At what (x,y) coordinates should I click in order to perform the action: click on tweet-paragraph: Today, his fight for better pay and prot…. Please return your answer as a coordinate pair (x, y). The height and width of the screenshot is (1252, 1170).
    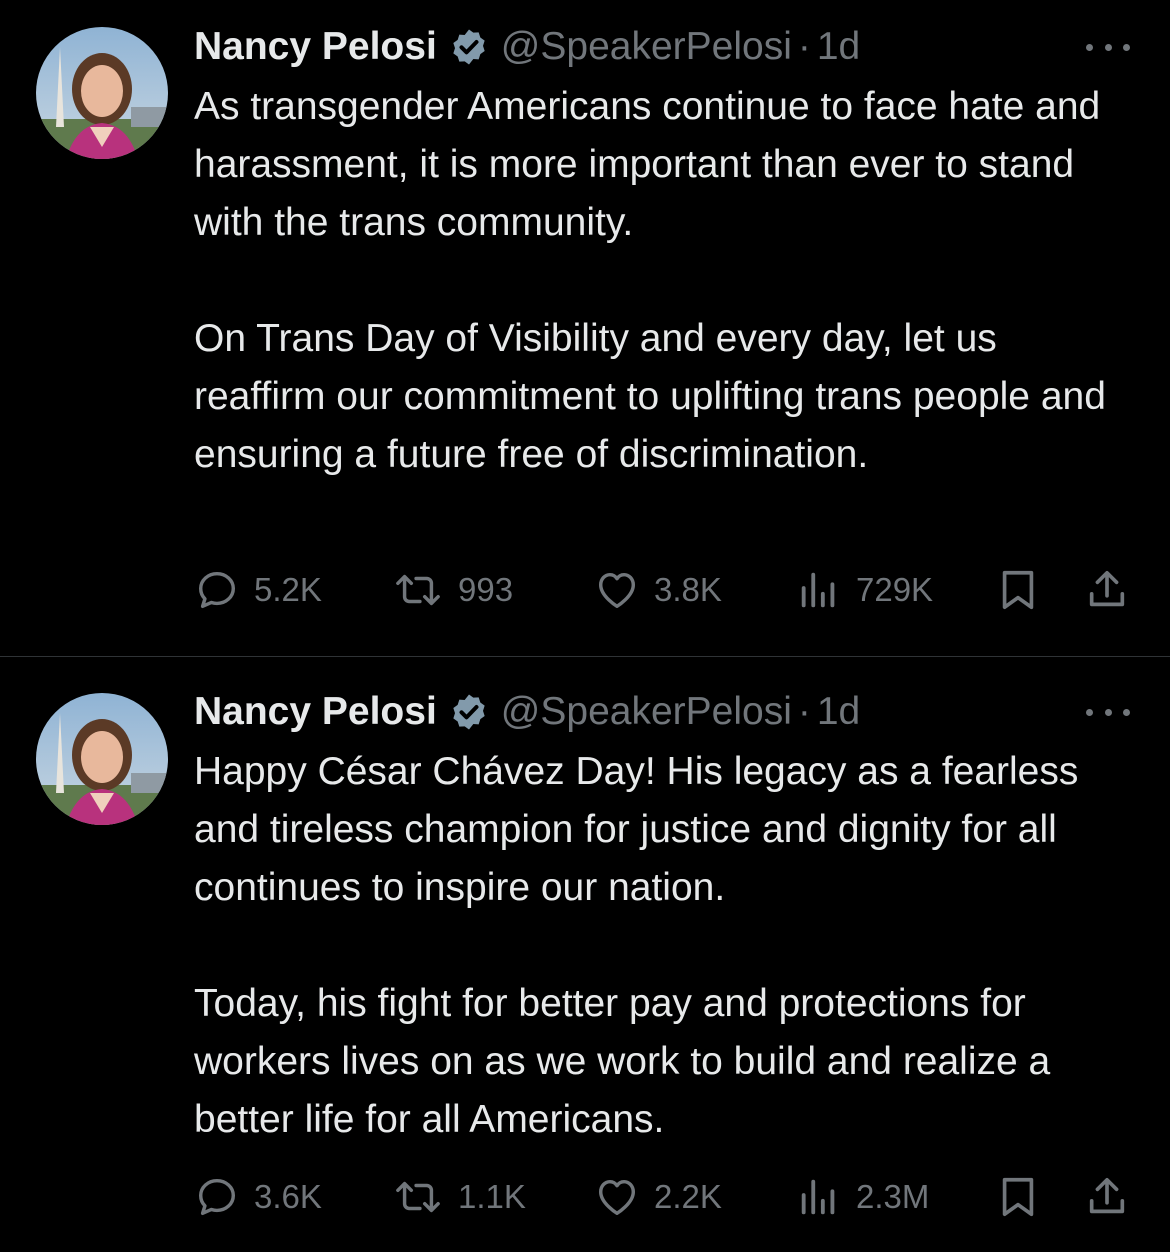
    Looking at the image, I should click on (622, 1061).